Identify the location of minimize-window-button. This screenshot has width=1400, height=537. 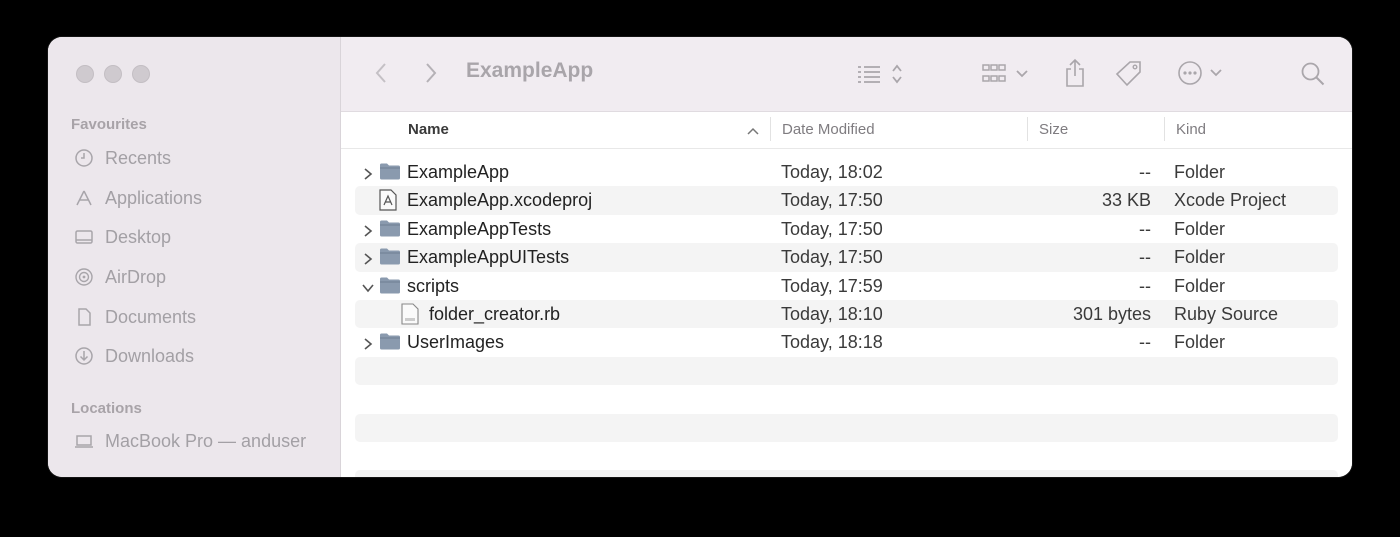
(113, 74).